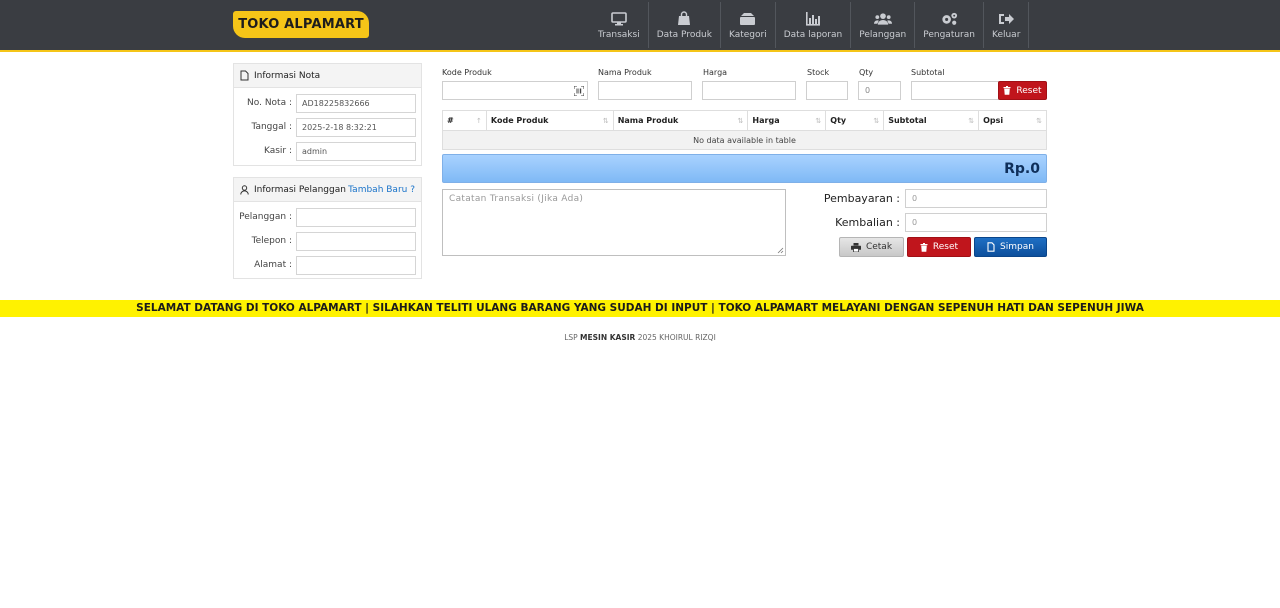 Image resolution: width=1280 pixels, height=608 pixels. I want to click on alamat-field, so click(356, 265).